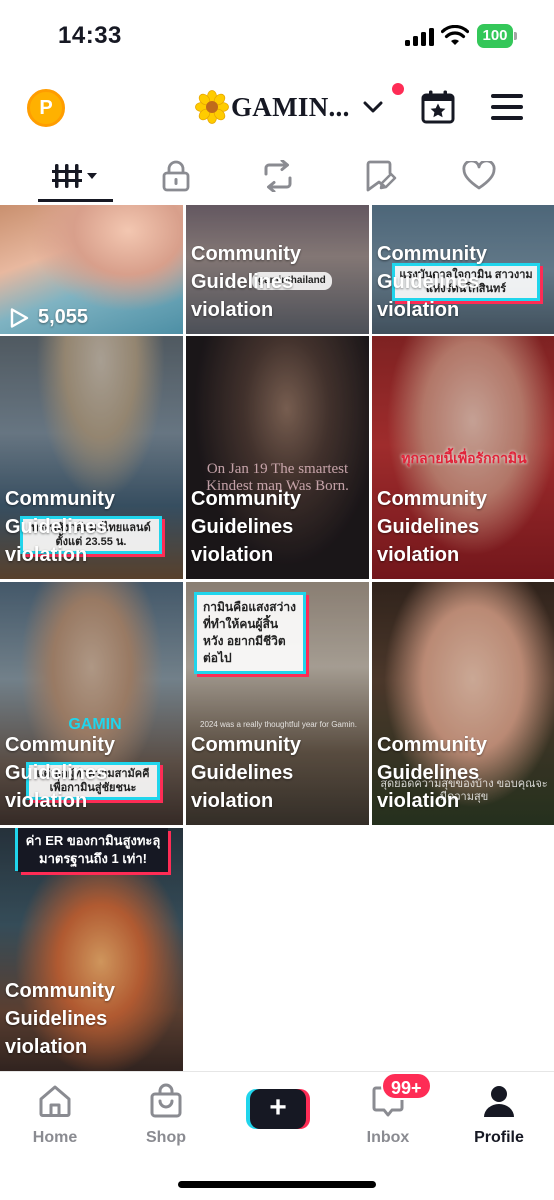  What do you see at coordinates (406, 1086) in the screenshot?
I see `inbox-badge: 99+` at bounding box center [406, 1086].